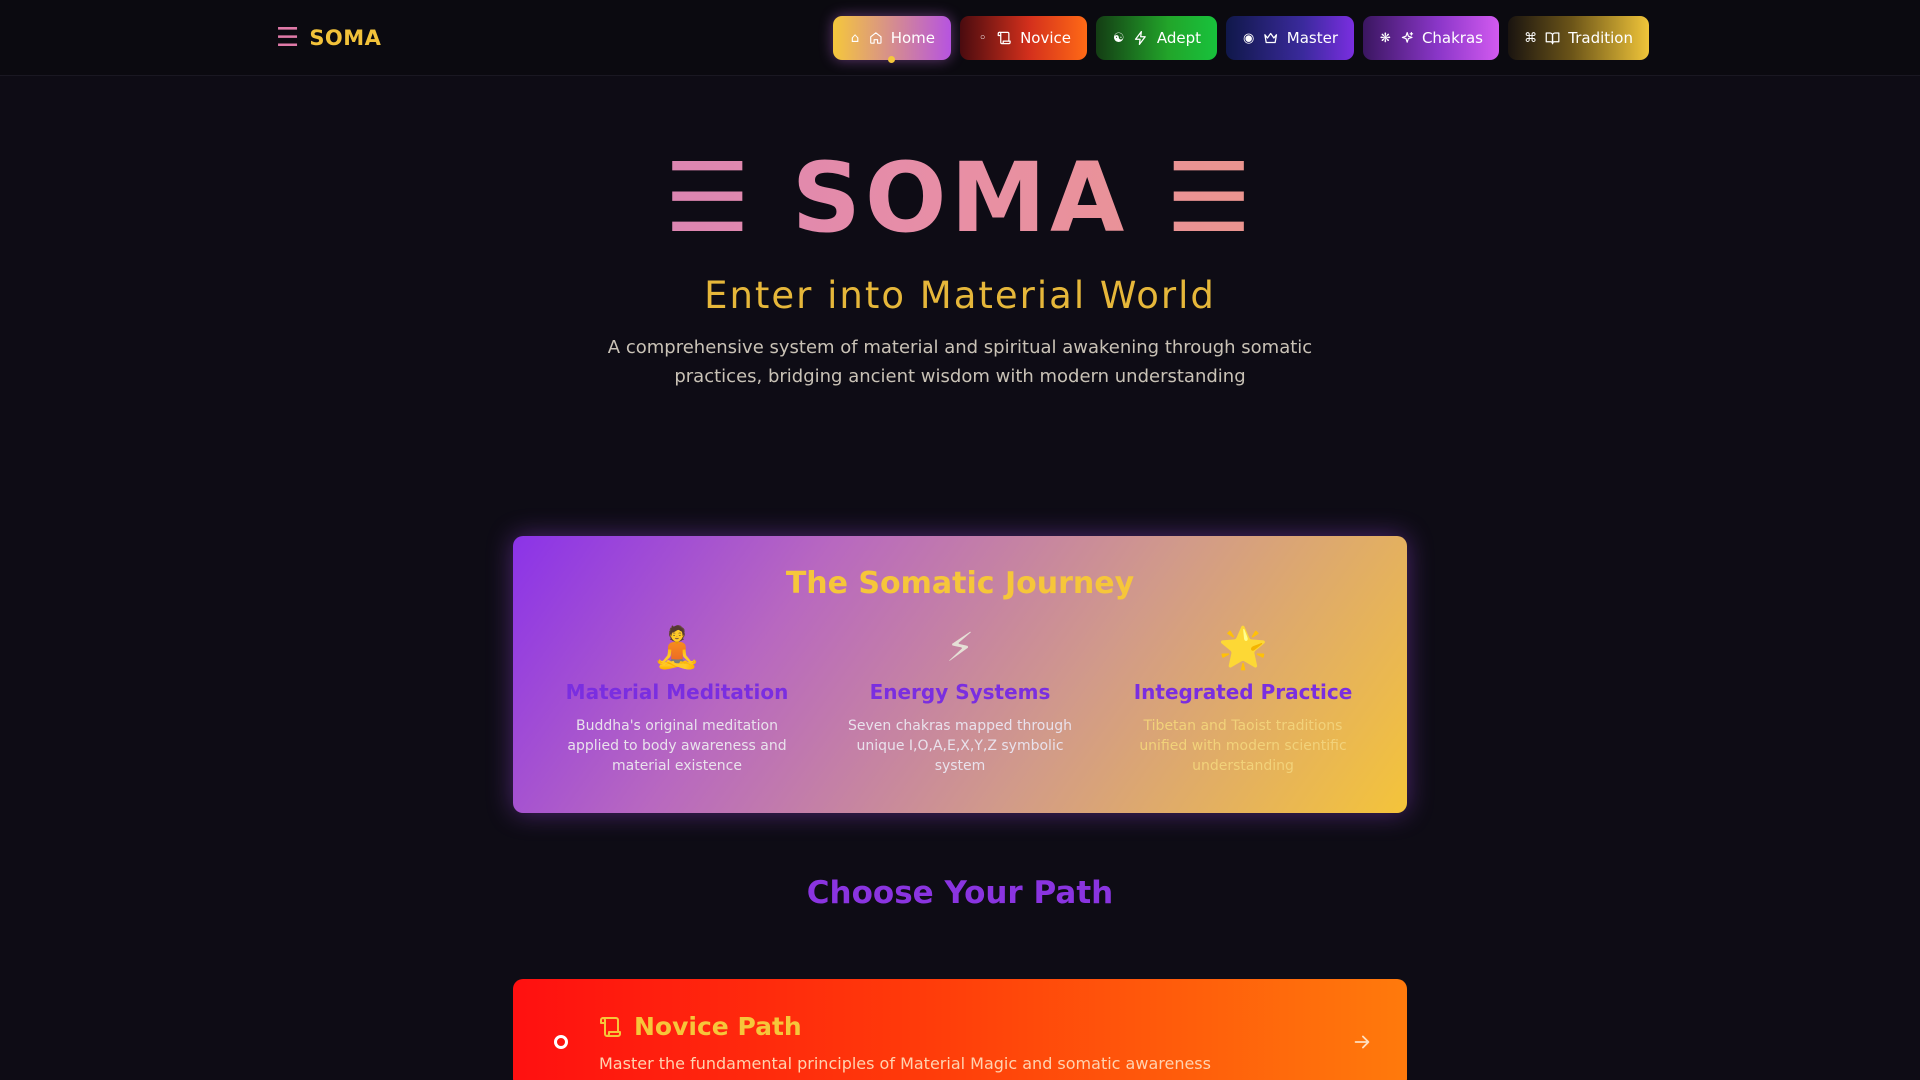 This screenshot has width=1920, height=1080. What do you see at coordinates (982, 38) in the screenshot?
I see `nav-novice-symbol: ◦` at bounding box center [982, 38].